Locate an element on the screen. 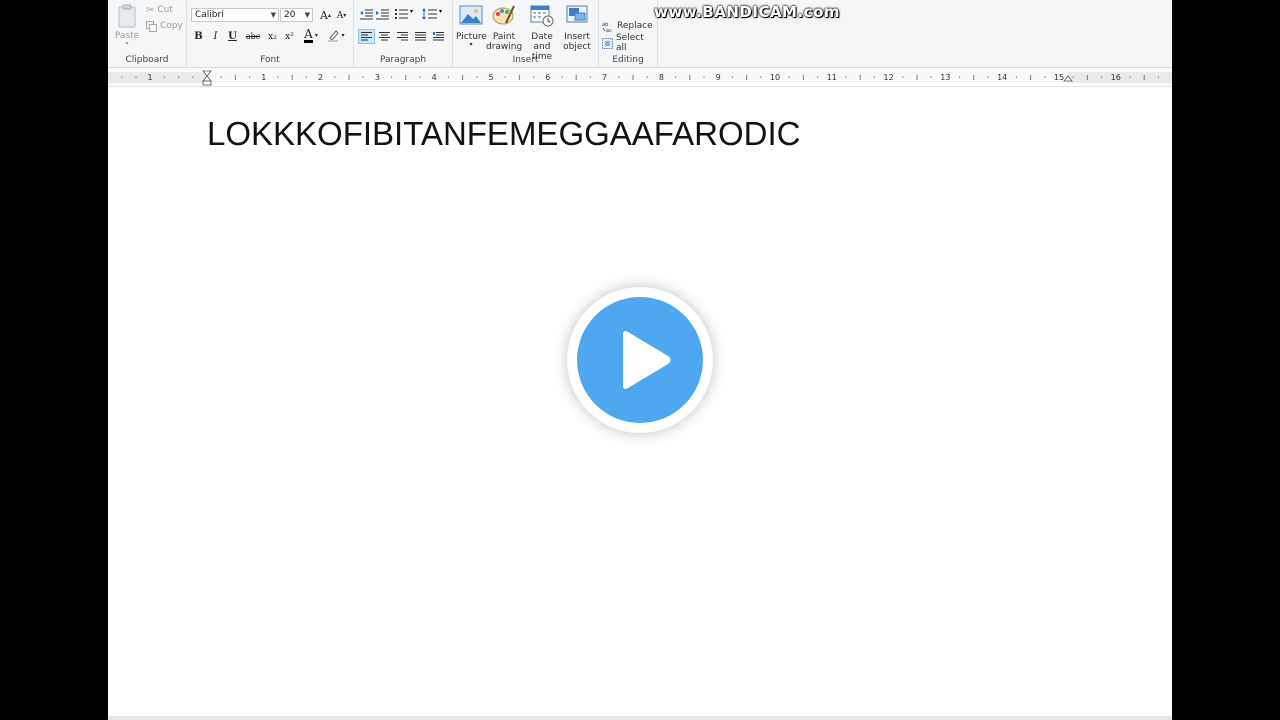 This screenshot has height=720, width=1280. bold-button: B is located at coordinates (198, 36).